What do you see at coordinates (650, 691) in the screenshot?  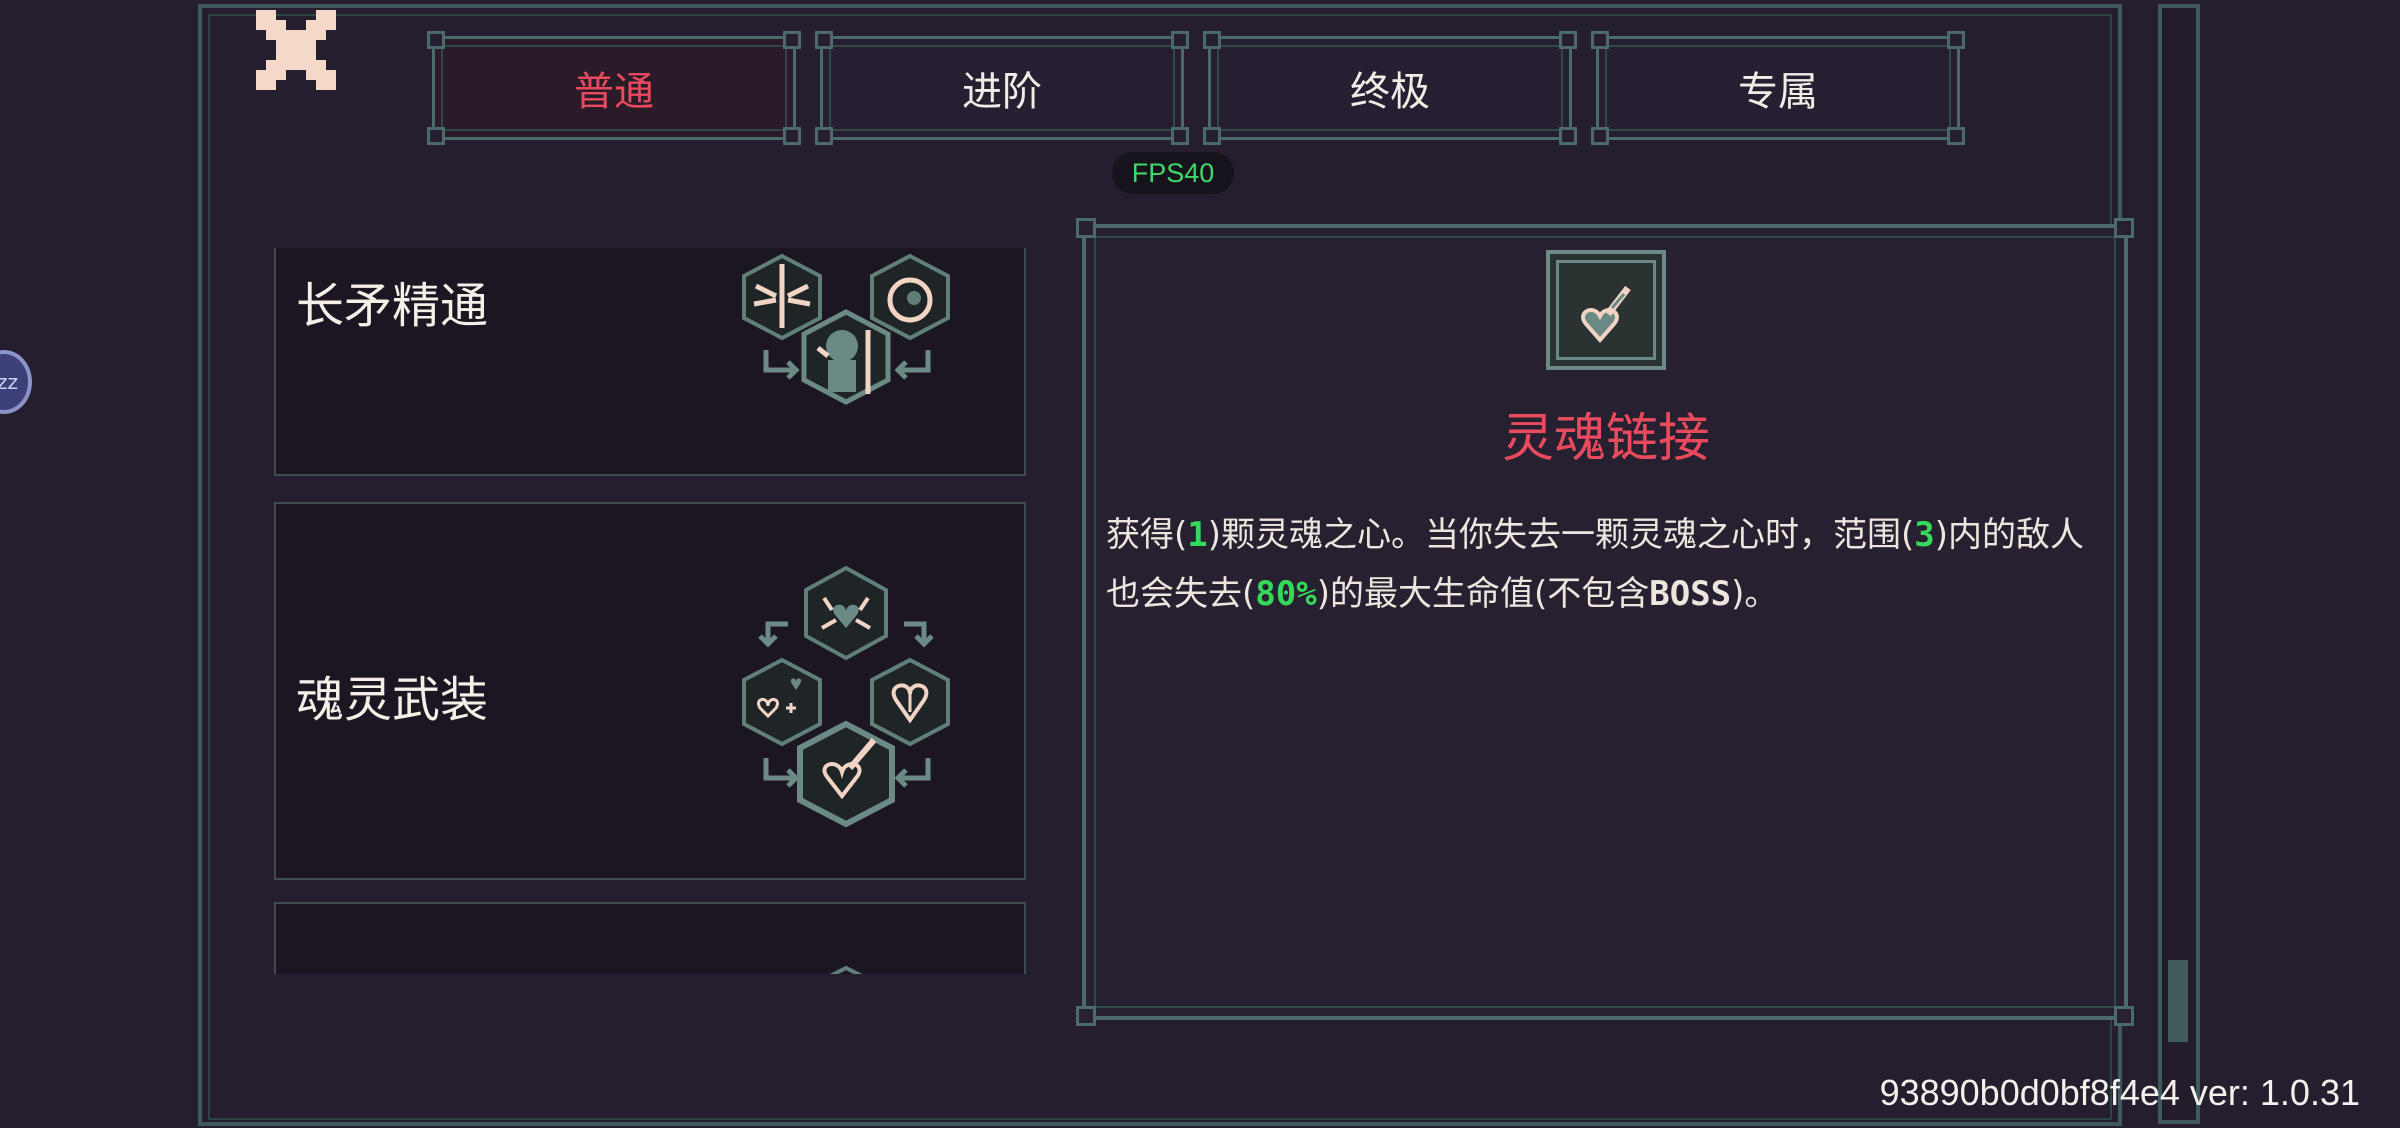 I see `skill-card-soul-armament: 魂灵武装` at bounding box center [650, 691].